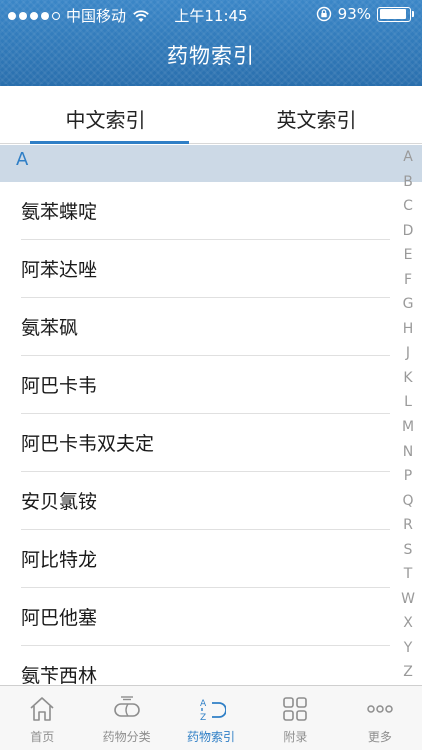 This screenshot has height=750, width=422. Describe the element at coordinates (126, 737) in the screenshot. I see `tabbar-label: 药物分类` at that location.